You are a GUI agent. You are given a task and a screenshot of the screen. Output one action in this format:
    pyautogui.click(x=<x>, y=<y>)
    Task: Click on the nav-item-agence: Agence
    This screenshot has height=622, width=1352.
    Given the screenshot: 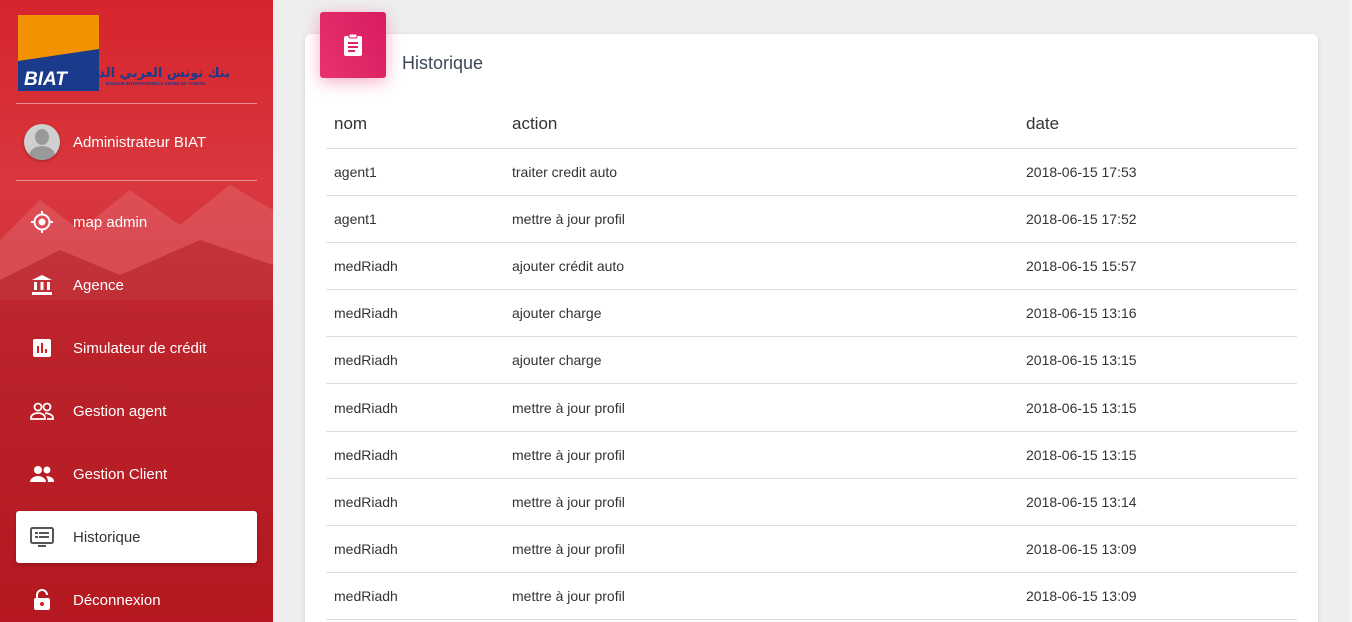 What is the action you would take?
    pyautogui.click(x=136, y=285)
    